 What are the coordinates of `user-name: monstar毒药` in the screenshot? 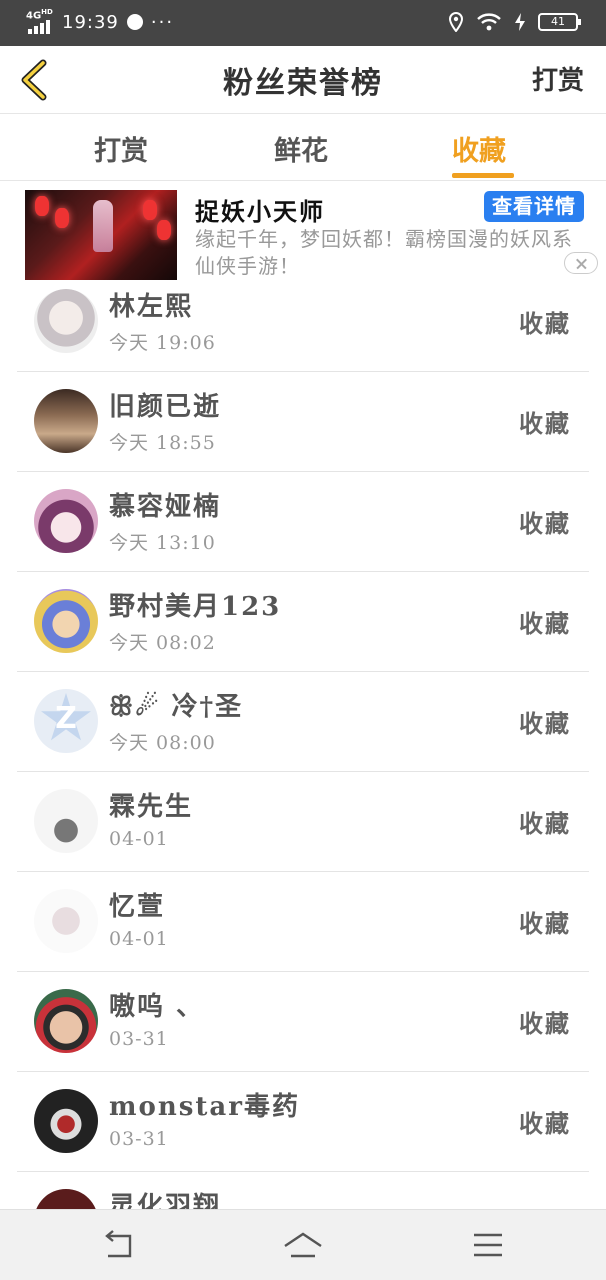 It's located at (204, 1107).